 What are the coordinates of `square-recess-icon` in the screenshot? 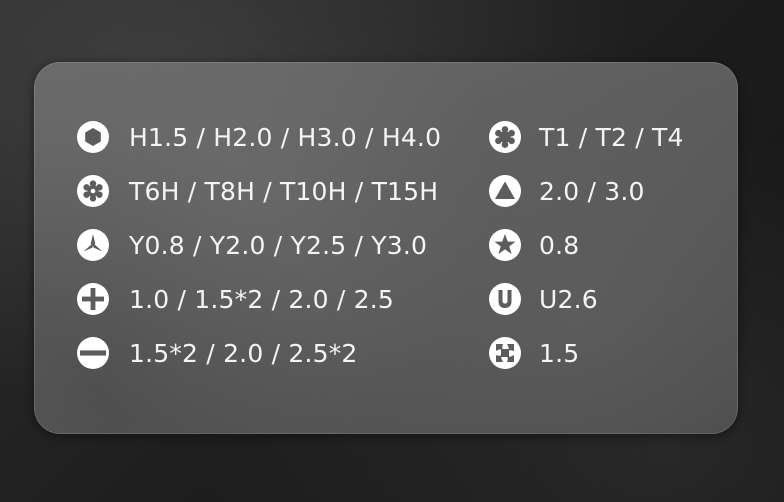 It's located at (505, 353).